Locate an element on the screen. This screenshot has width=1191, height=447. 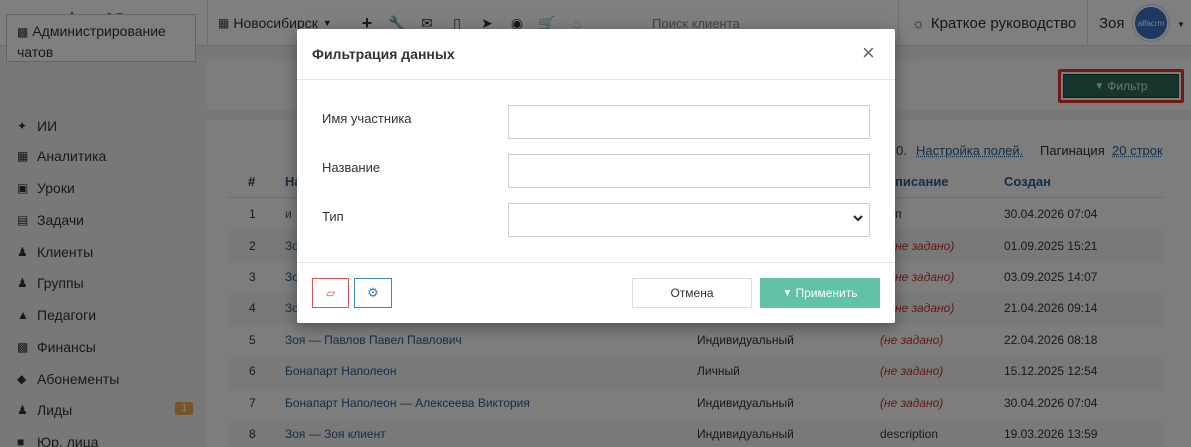
filter-icon: ▼ is located at coordinates (787, 293).